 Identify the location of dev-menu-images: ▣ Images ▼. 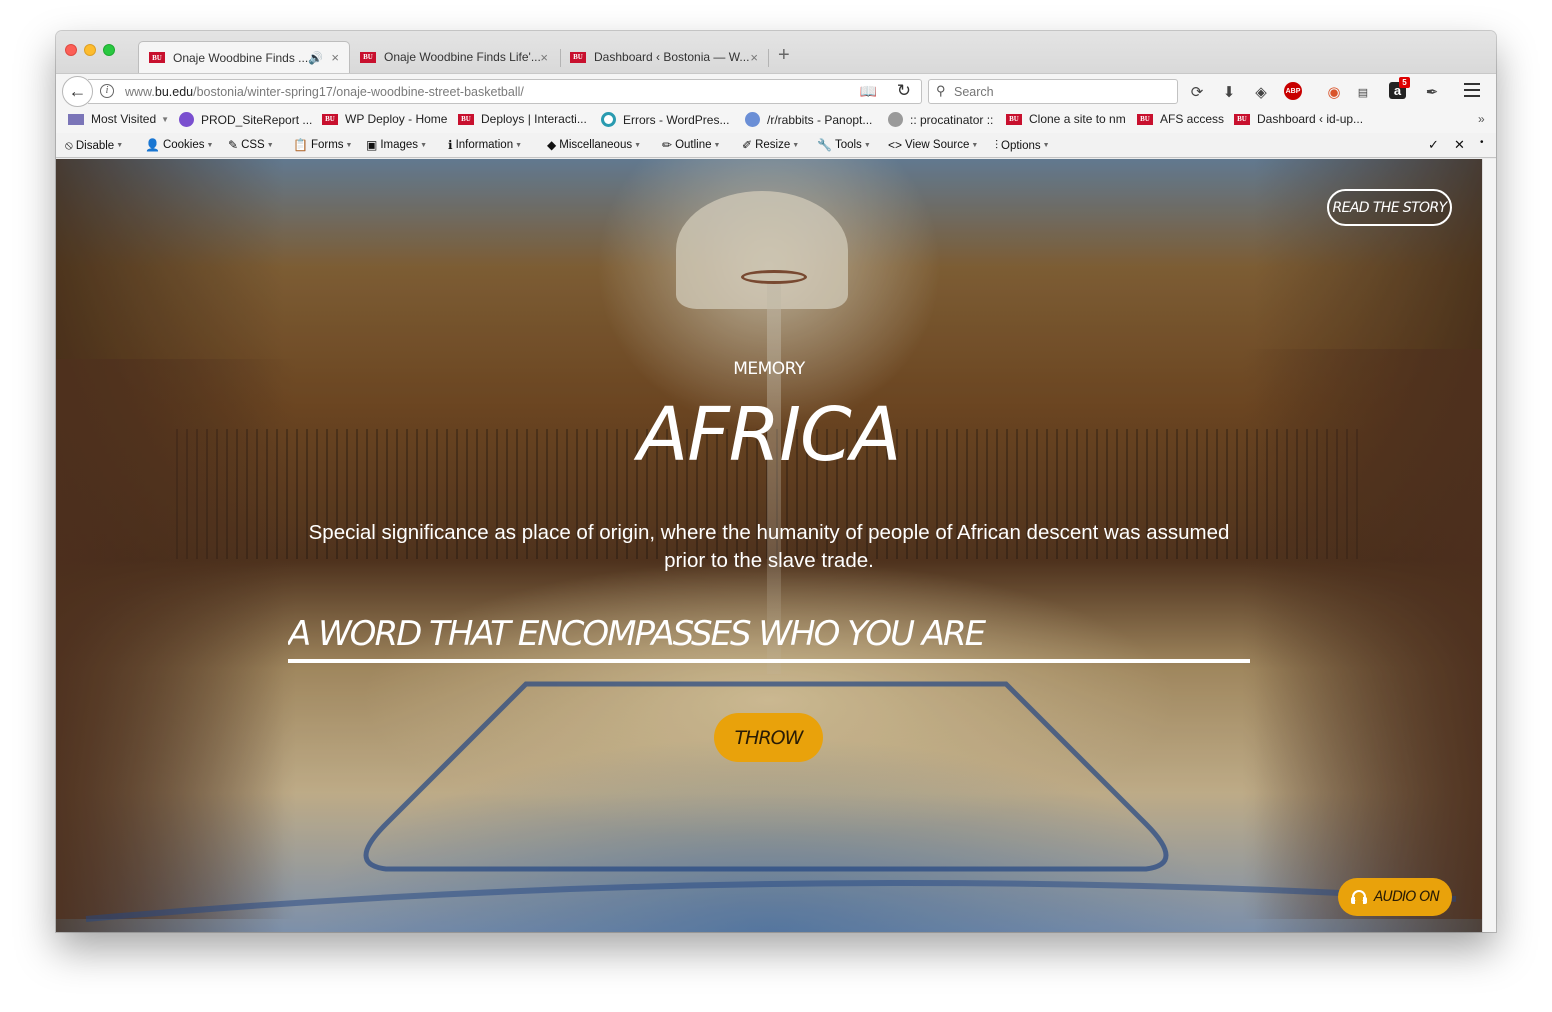
(396, 145).